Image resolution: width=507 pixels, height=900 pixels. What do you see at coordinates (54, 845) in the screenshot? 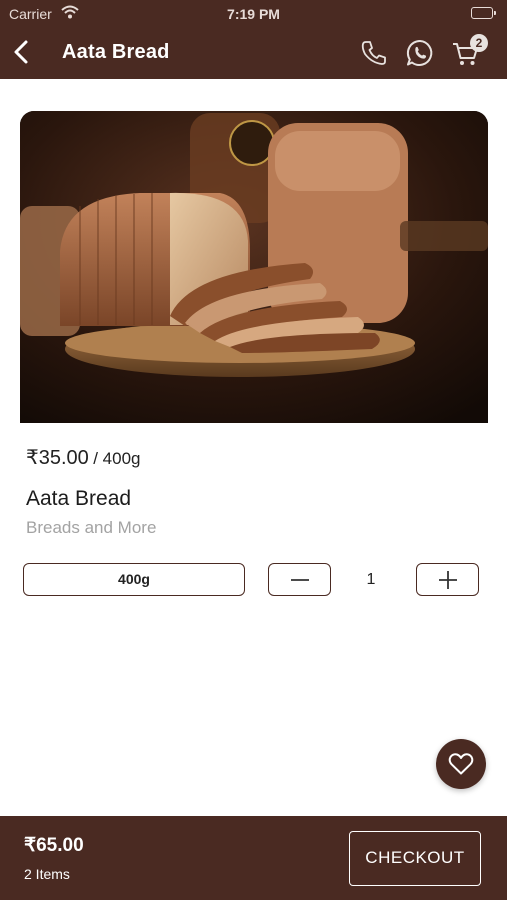
I see `cart-total: ₹65.00` at bounding box center [54, 845].